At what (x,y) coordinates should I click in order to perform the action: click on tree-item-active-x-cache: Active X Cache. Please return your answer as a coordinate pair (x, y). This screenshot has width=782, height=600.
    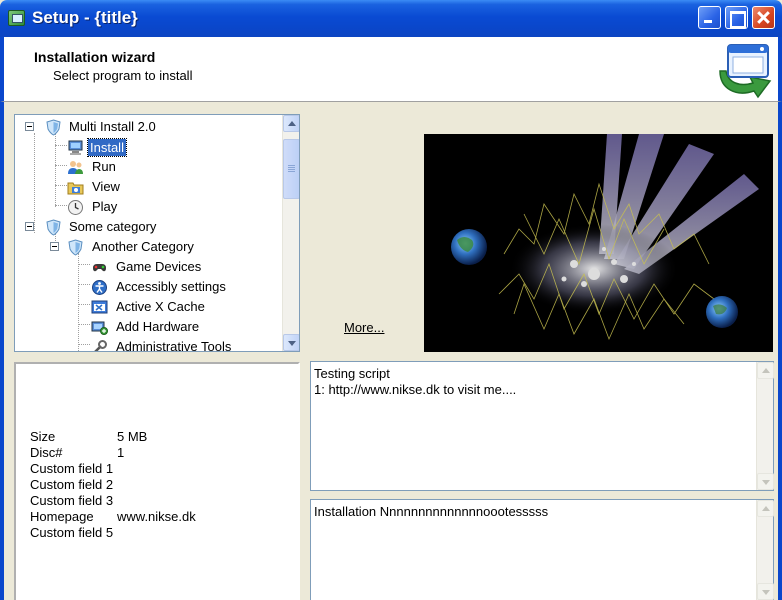
    Looking at the image, I should click on (149, 307).